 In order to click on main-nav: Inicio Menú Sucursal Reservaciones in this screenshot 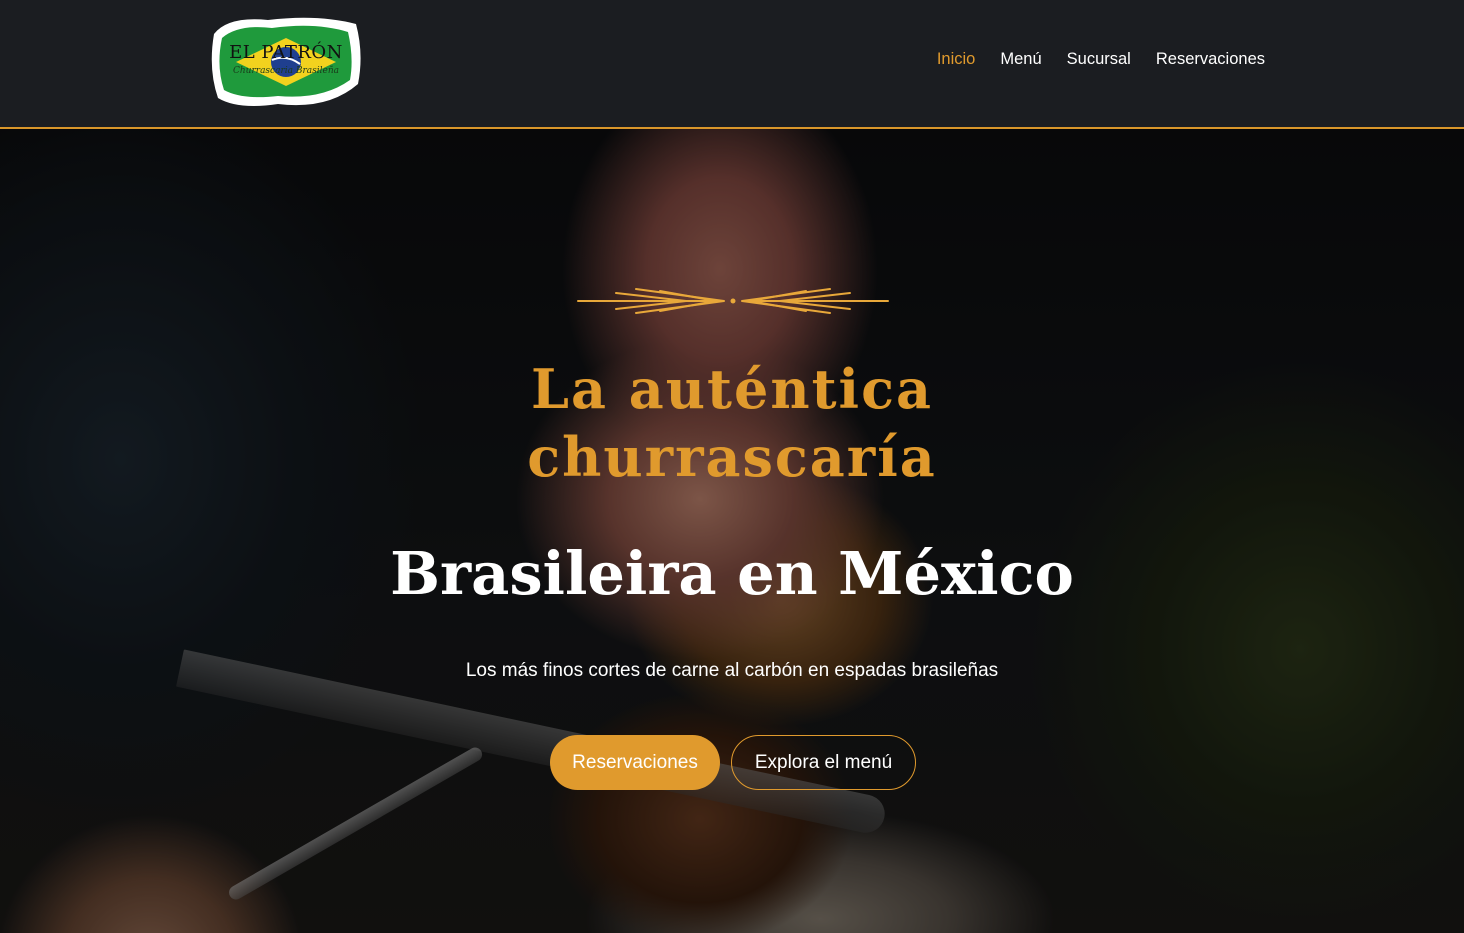, I will do `click(1101, 59)`.